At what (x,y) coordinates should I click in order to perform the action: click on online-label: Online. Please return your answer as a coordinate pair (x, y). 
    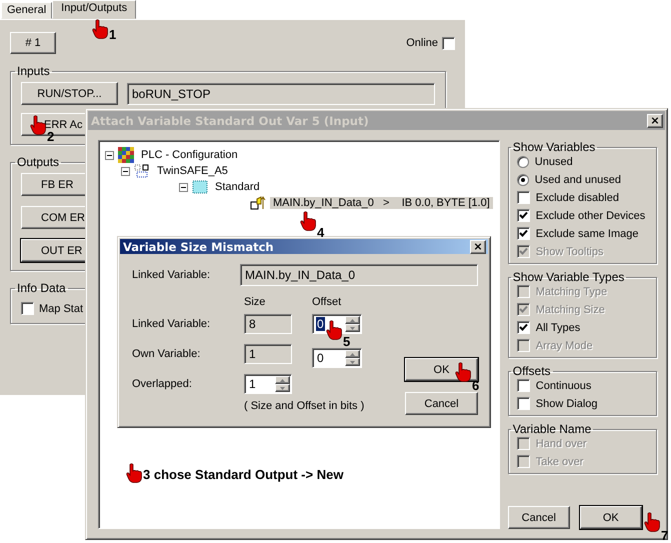
    Looking at the image, I should click on (422, 43).